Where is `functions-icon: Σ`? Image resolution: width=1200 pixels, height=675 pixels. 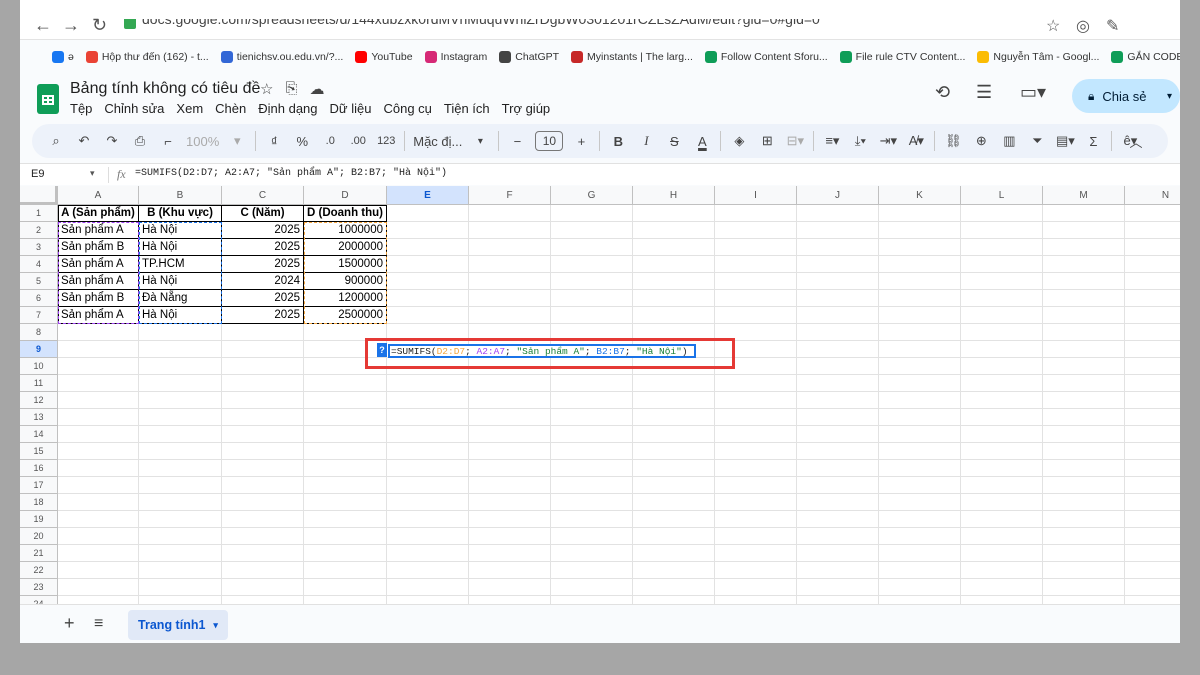
functions-icon: Σ is located at coordinates (1093, 141).